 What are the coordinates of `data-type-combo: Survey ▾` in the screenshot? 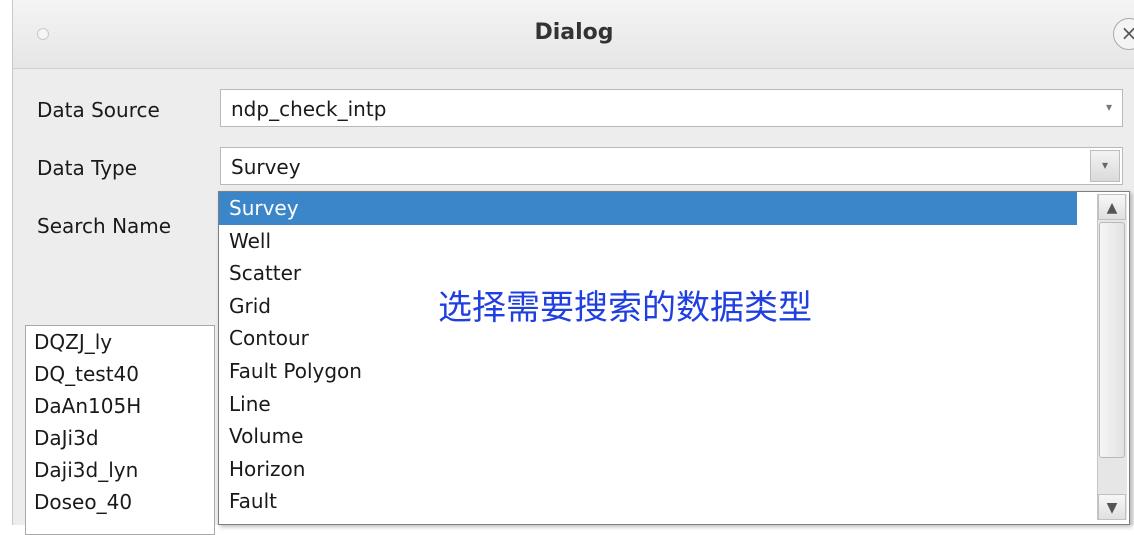 It's located at (671, 166).